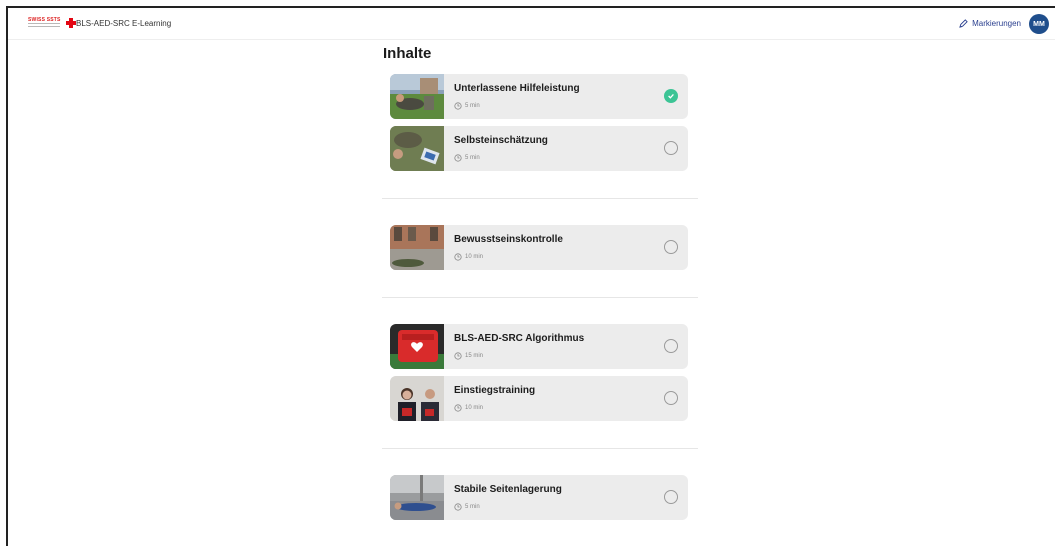 Image resolution: width=1055 pixels, height=546 pixels. What do you see at coordinates (963, 23) in the screenshot?
I see `pen-icon` at bounding box center [963, 23].